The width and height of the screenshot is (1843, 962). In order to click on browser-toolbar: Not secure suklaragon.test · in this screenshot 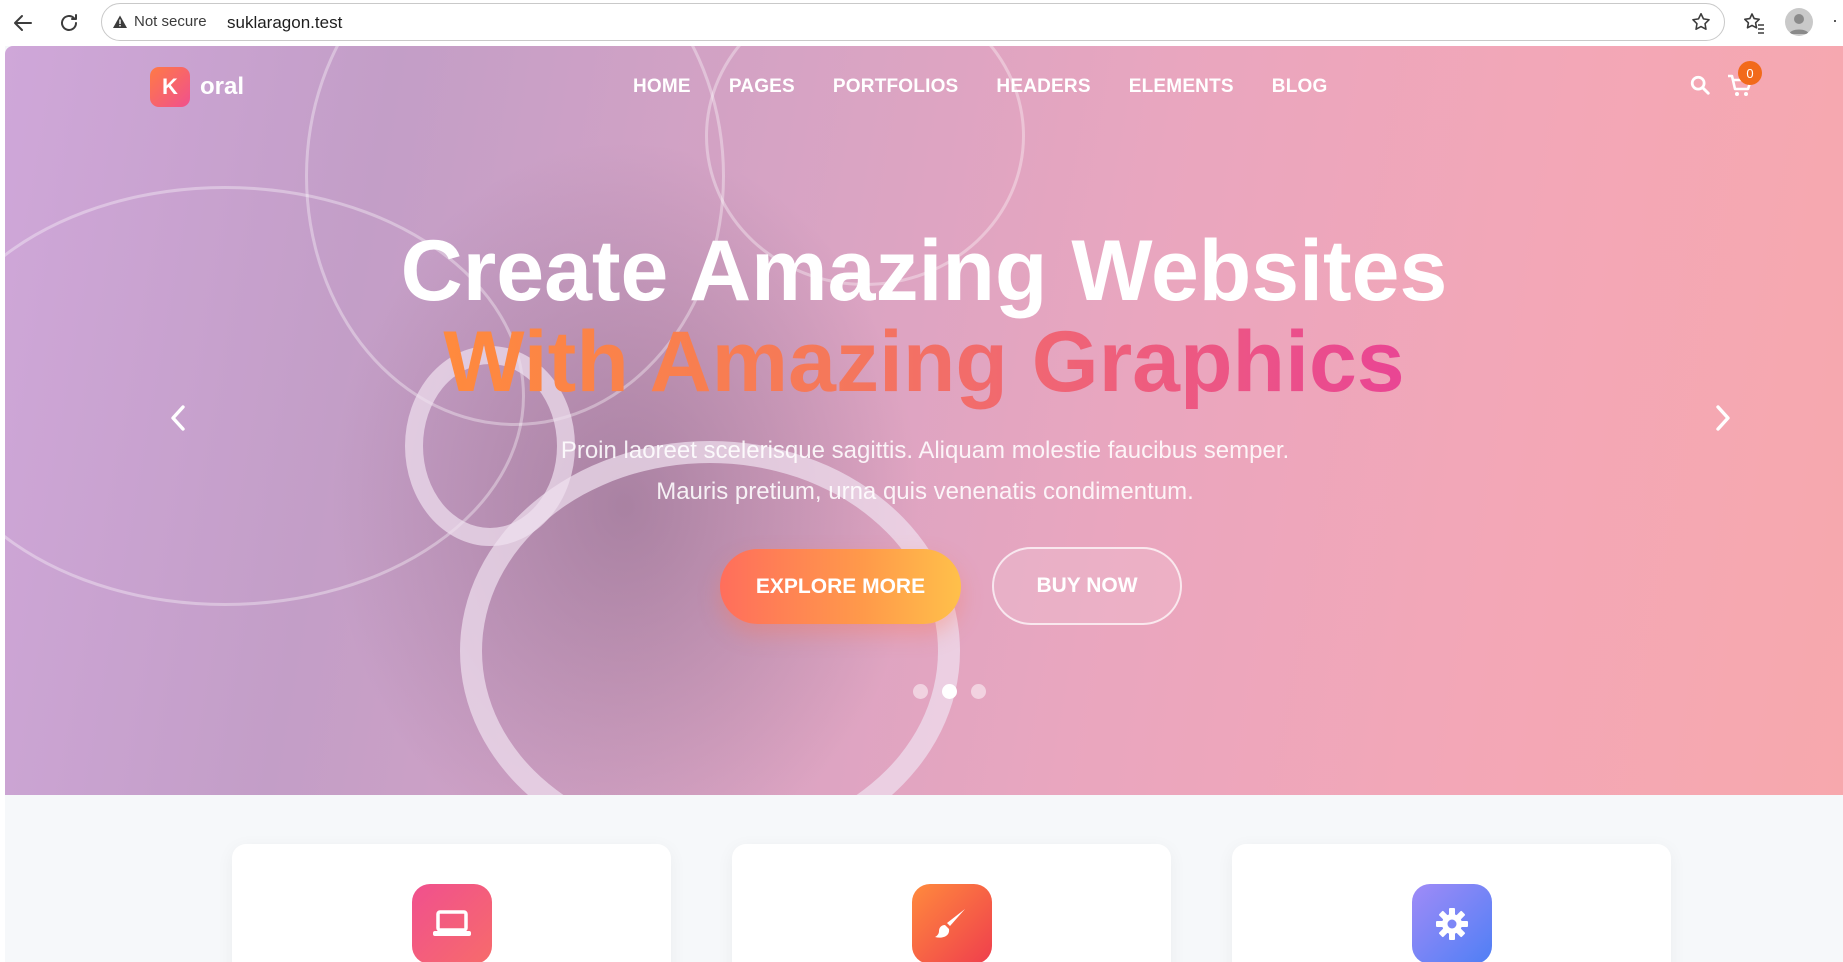, I will do `click(921, 23)`.